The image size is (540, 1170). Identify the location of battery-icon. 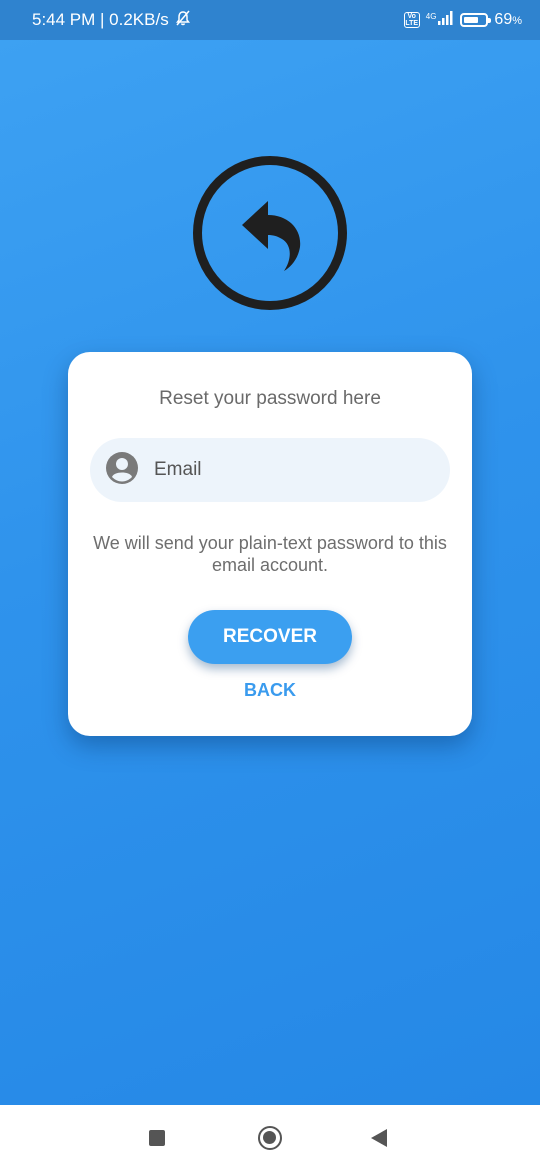
(476, 20).